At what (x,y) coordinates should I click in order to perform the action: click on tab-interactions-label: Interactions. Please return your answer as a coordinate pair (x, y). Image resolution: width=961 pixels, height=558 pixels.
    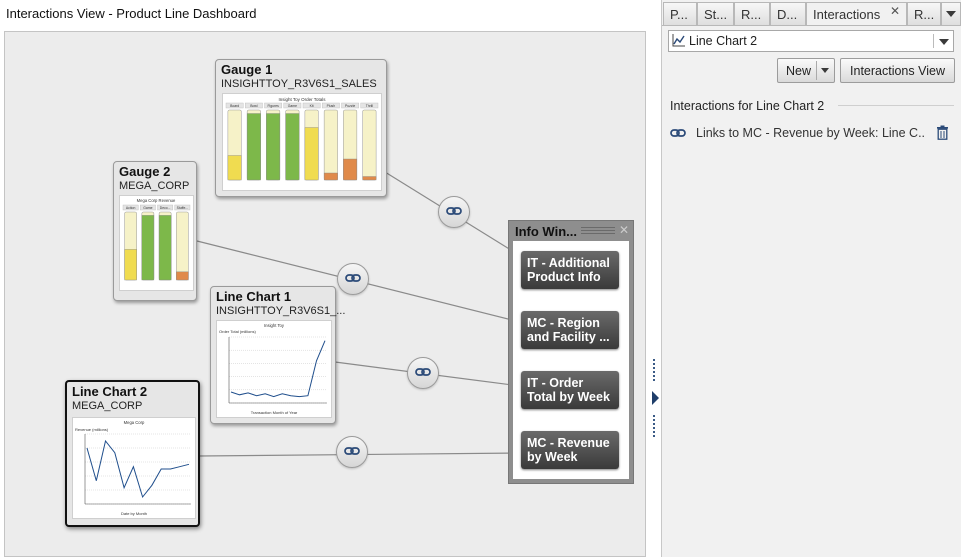
    Looking at the image, I should click on (847, 14).